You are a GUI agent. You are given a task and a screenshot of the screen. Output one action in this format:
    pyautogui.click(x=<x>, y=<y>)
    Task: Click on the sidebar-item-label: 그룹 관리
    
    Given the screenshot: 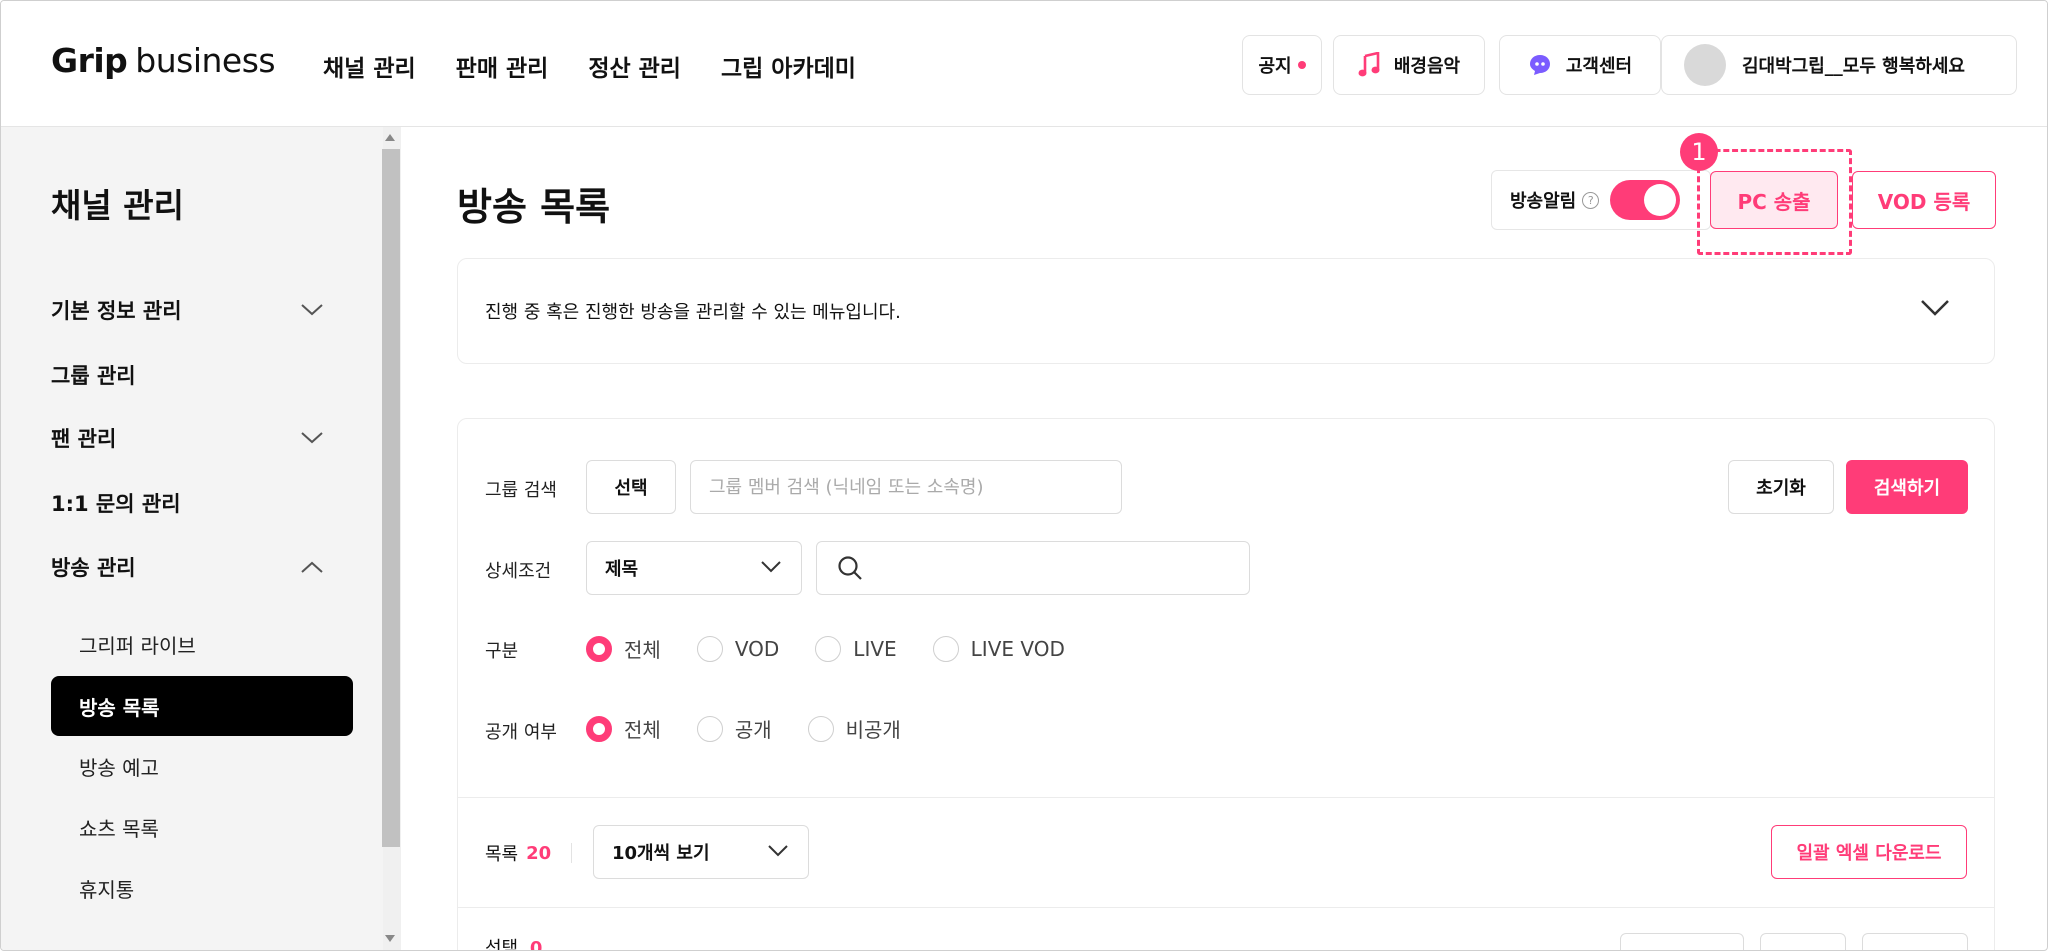 What is the action you would take?
    pyautogui.click(x=93, y=376)
    